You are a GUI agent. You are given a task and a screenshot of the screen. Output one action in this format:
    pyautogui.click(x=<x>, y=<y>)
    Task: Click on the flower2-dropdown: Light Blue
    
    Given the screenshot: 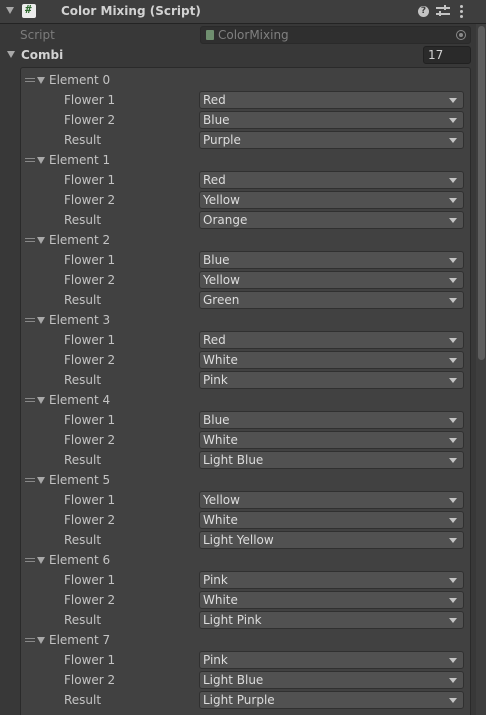 What is the action you would take?
    pyautogui.click(x=331, y=680)
    